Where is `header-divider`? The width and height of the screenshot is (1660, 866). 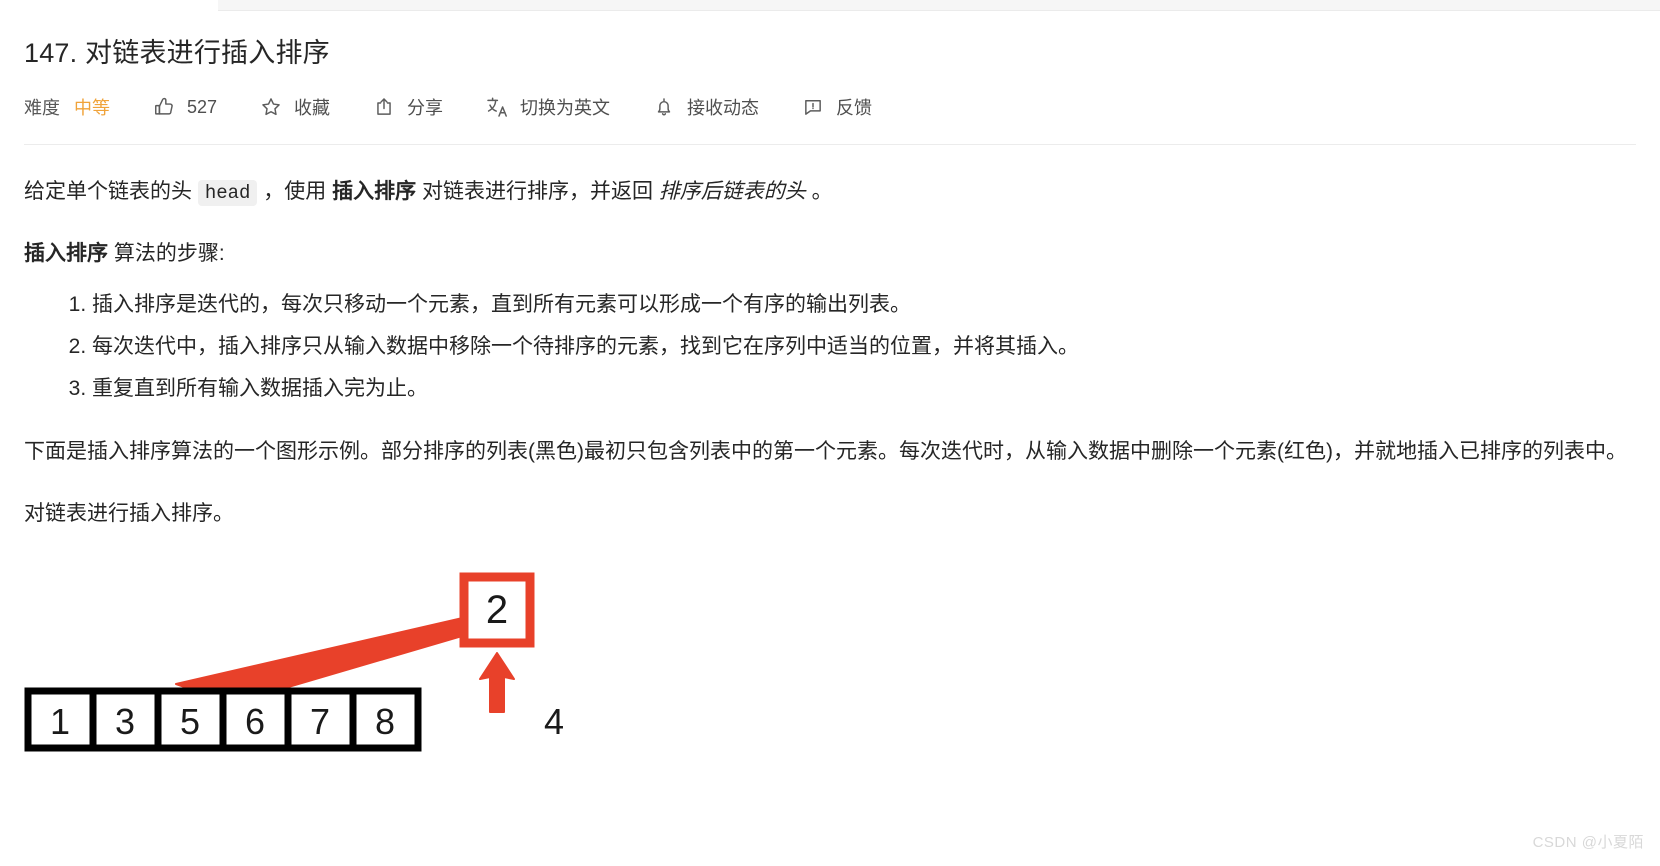
header-divider is located at coordinates (830, 144).